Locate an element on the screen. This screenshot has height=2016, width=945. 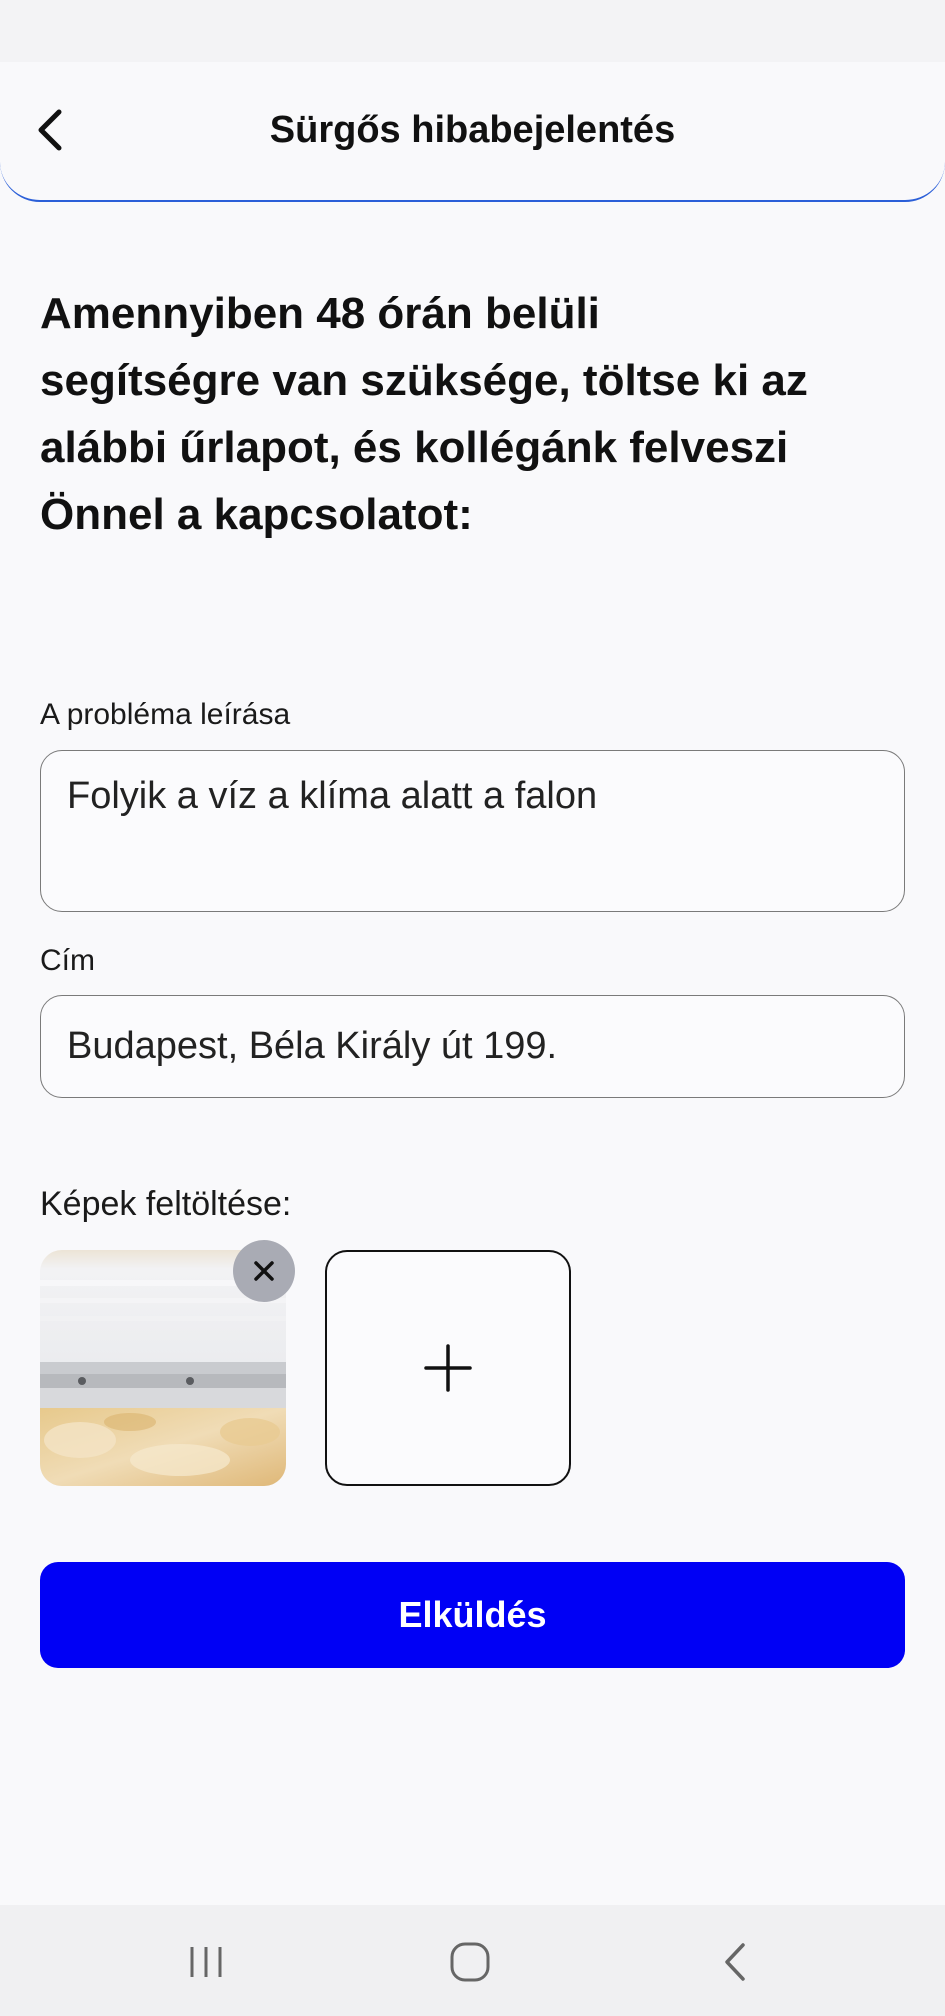
home-button is located at coordinates (470, 1962).